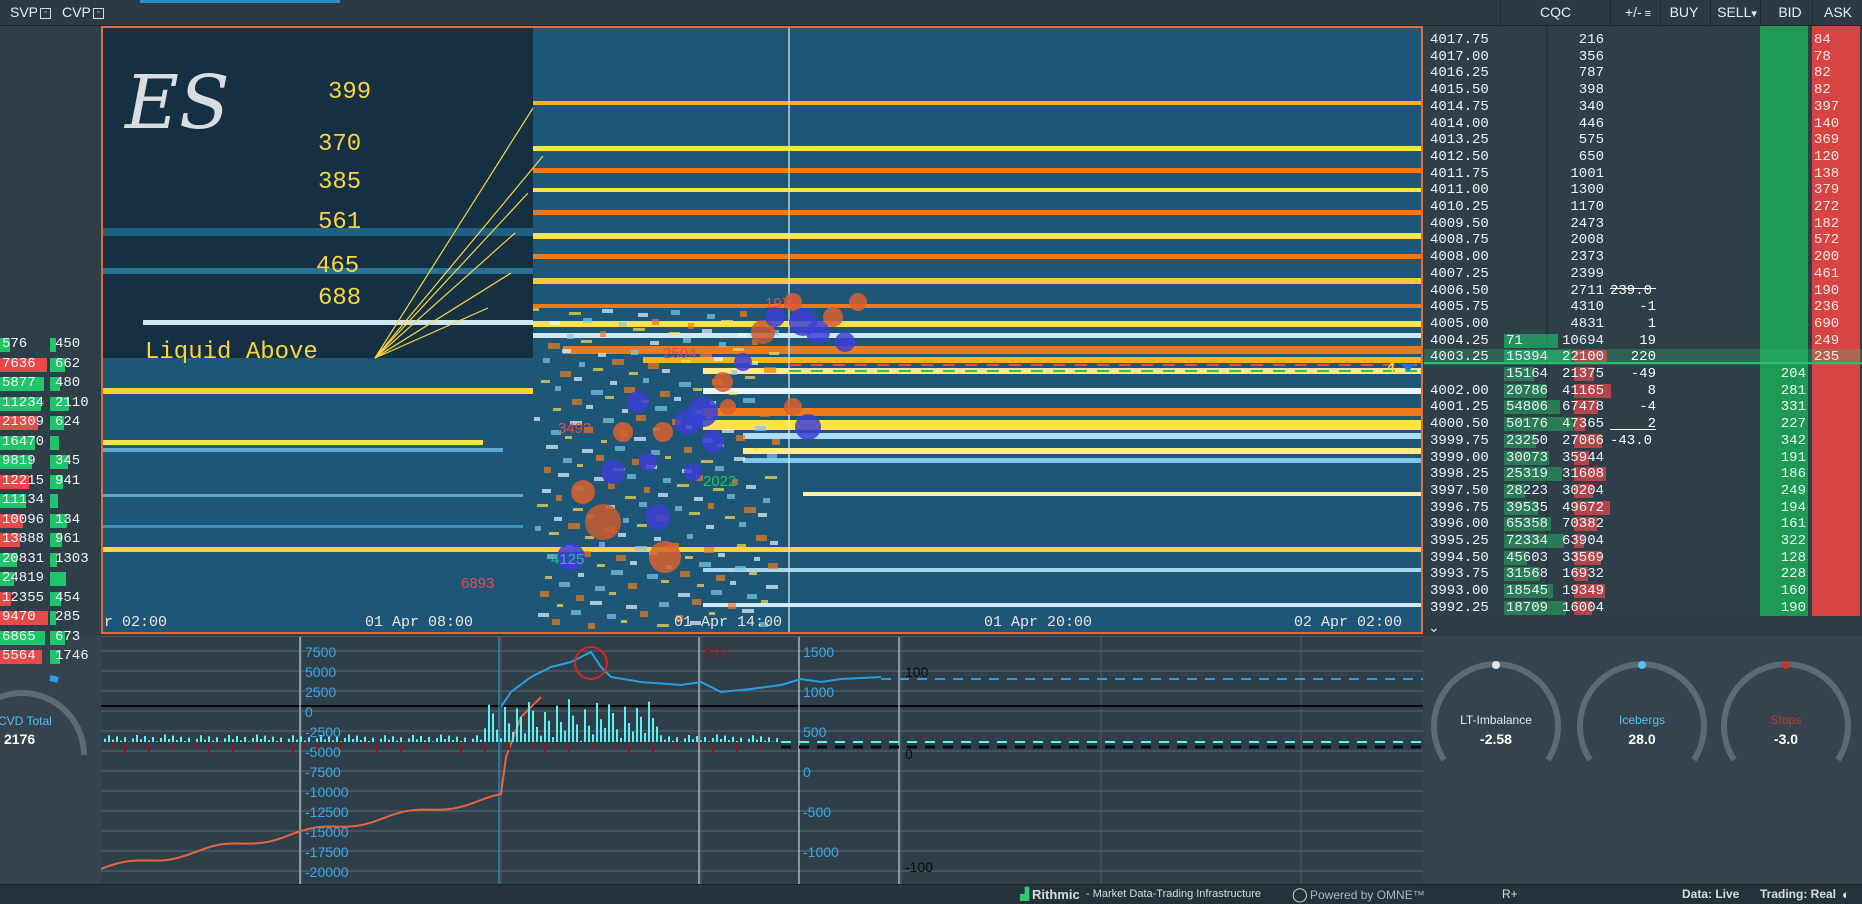 This screenshot has width=1862, height=904. I want to click on dom-row: 3996.00 65358 70382 161, so click(1643, 524).